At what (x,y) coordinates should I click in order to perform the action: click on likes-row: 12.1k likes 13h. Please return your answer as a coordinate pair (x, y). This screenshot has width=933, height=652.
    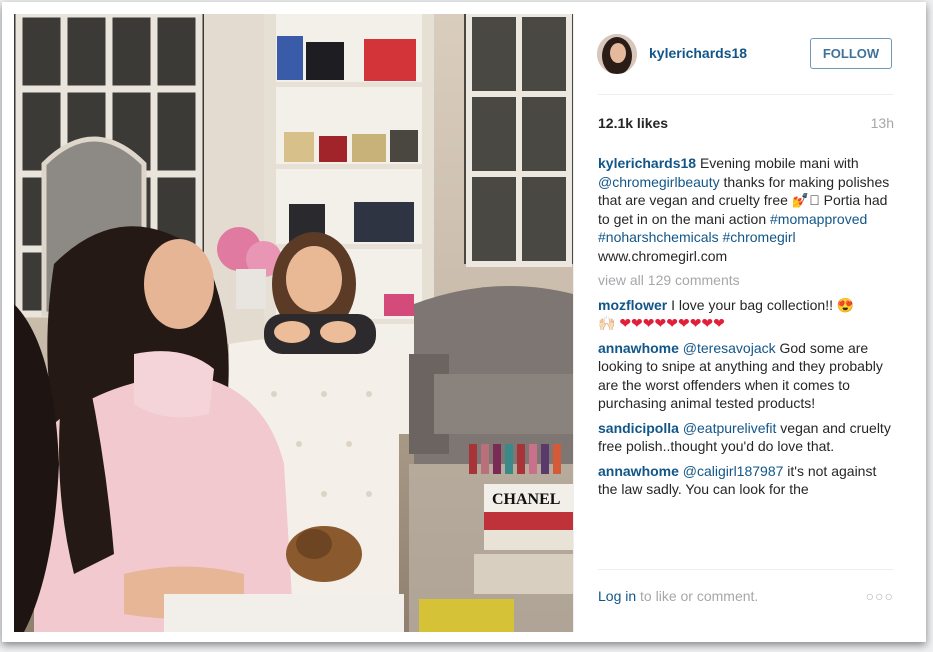
    Looking at the image, I should click on (746, 125).